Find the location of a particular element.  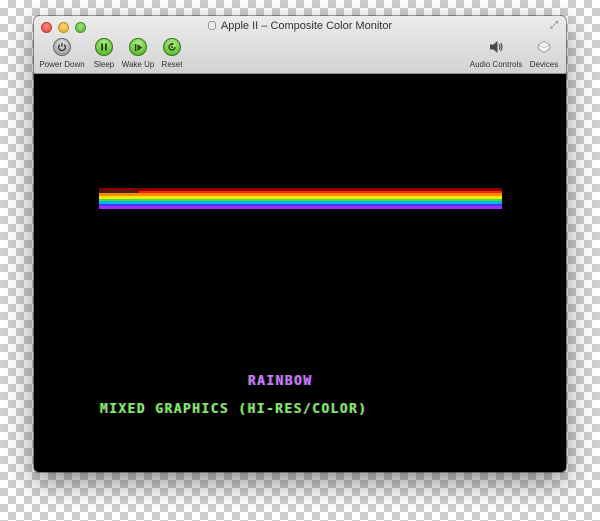

audio-controls-button: Audio Controls is located at coordinates (496, 54).